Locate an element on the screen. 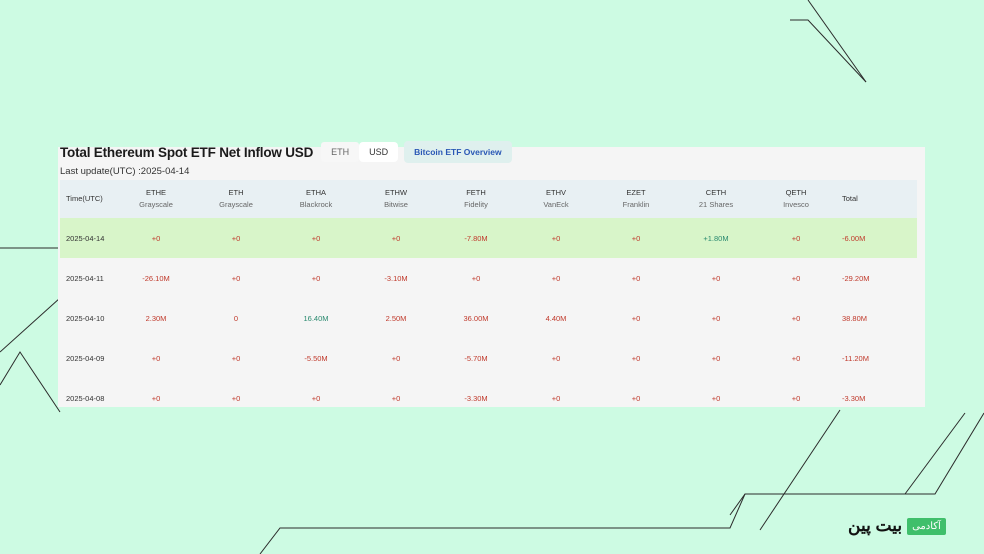 The width and height of the screenshot is (984, 554). row-total: 38.80M is located at coordinates (855, 318).